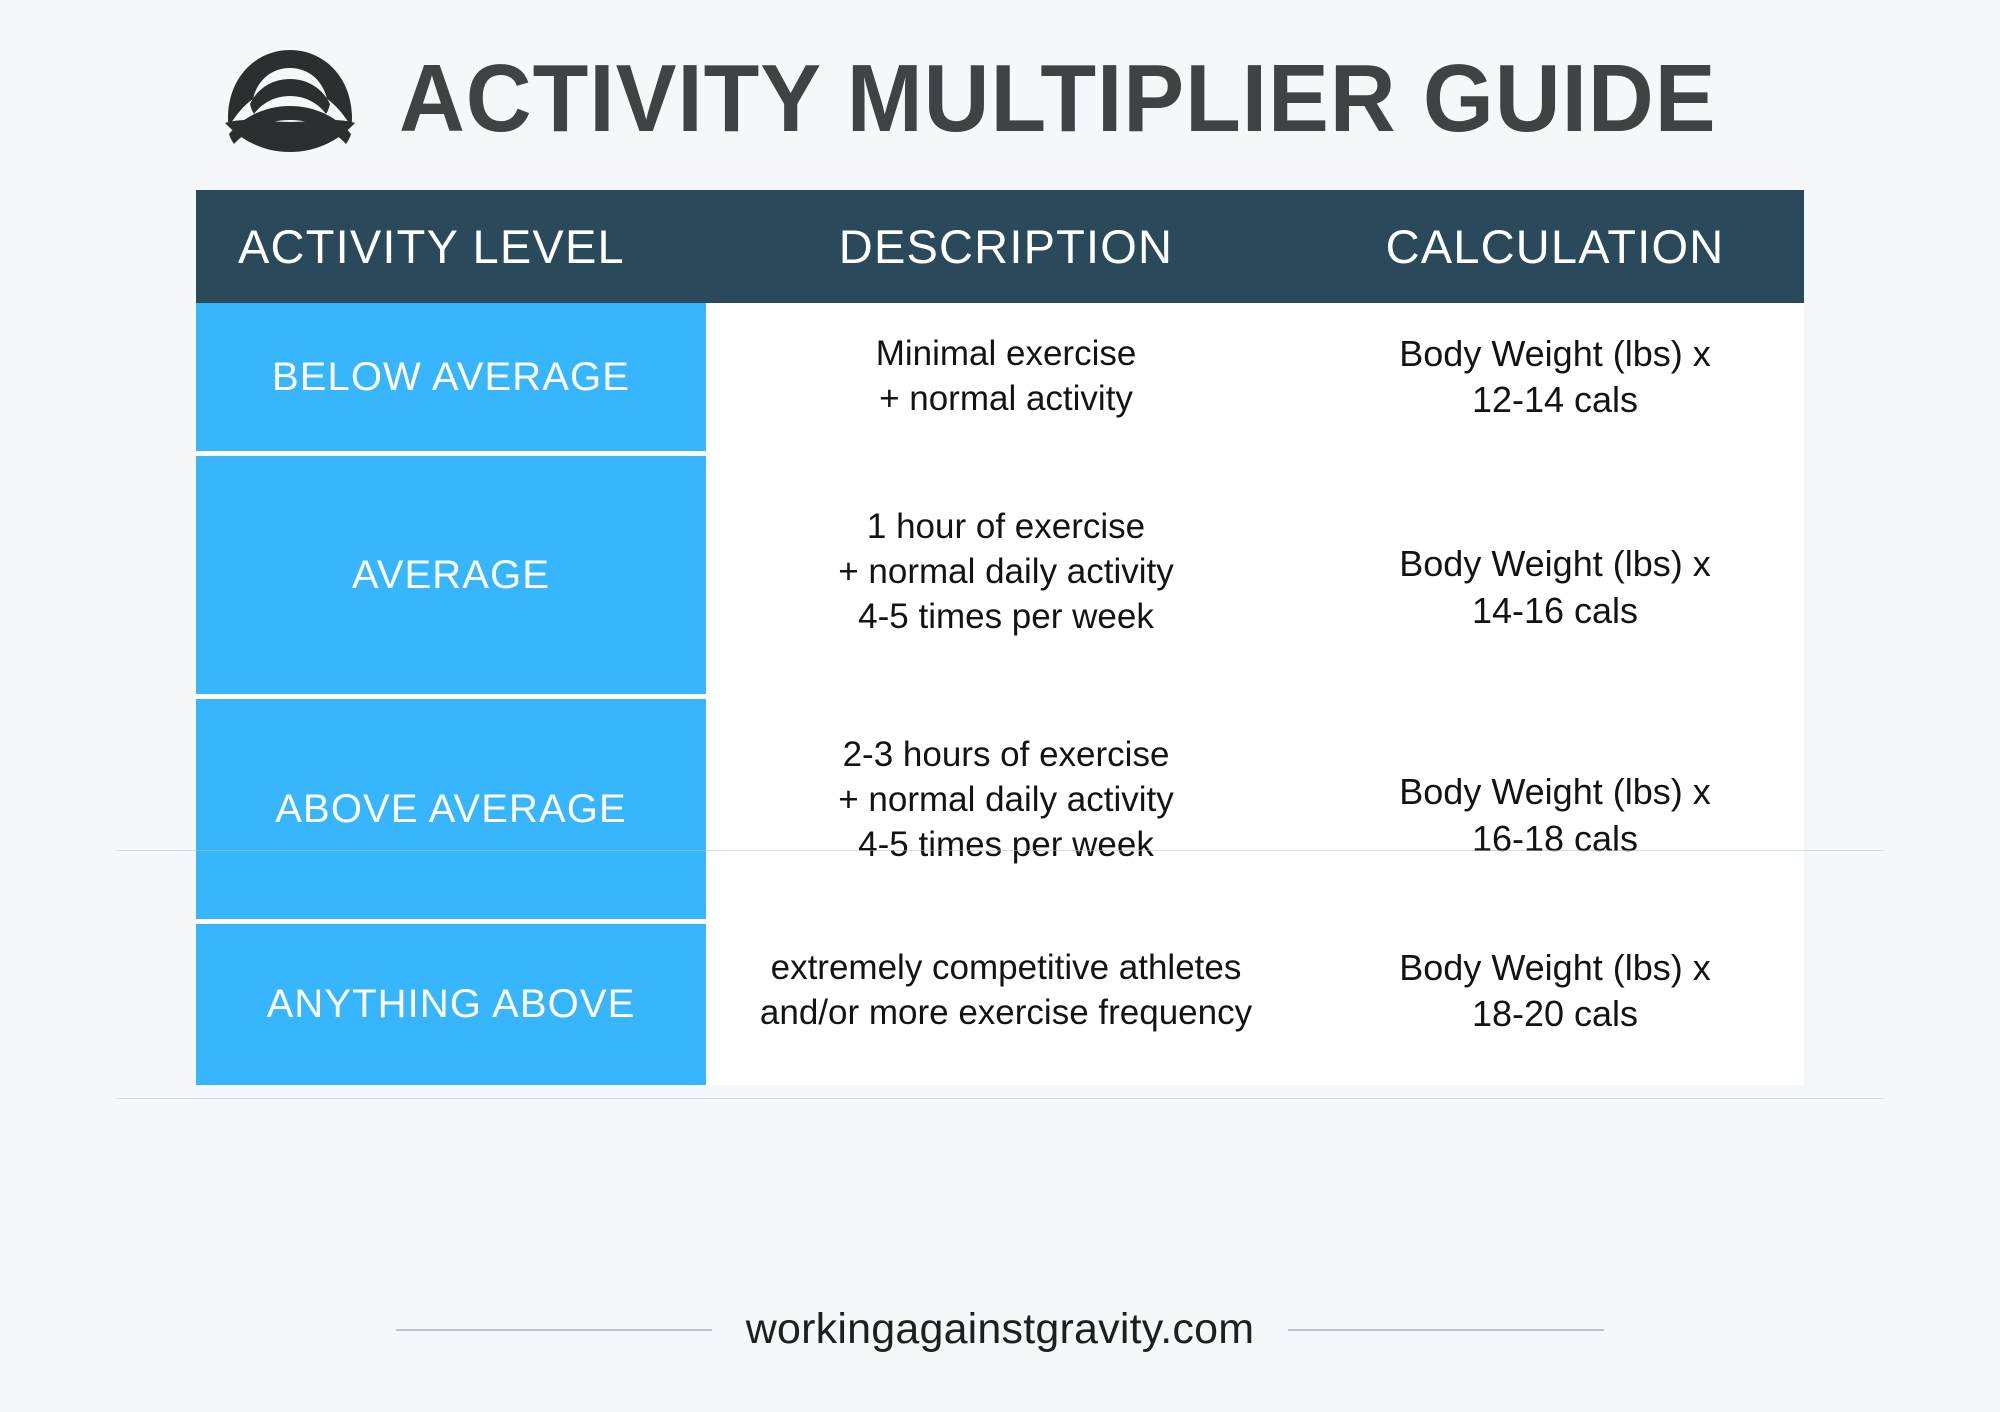  What do you see at coordinates (1555, 377) in the screenshot?
I see `calculation-below-average: Body Weight (lbs) x 12-14 cals` at bounding box center [1555, 377].